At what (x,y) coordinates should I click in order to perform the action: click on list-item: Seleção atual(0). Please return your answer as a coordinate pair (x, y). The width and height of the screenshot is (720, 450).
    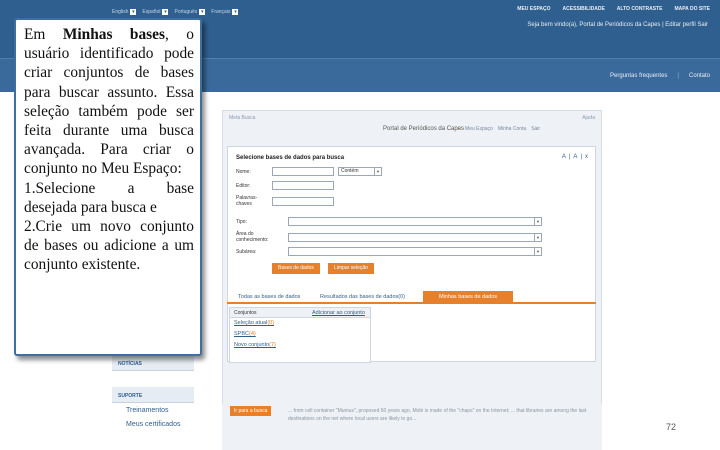
    Looking at the image, I should click on (300, 323).